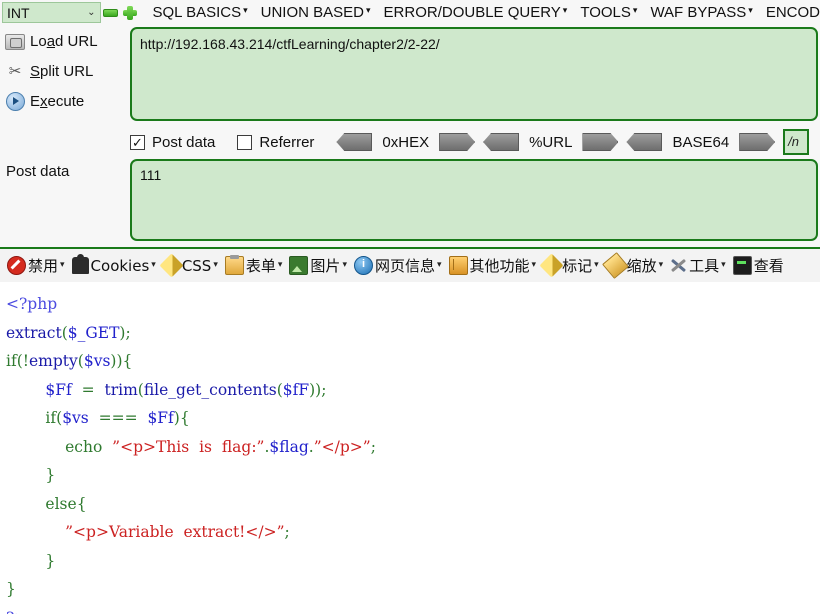 This screenshot has width=820, height=614. What do you see at coordinates (404, 266) in the screenshot?
I see `devbar-item-label: 网页信息` at bounding box center [404, 266].